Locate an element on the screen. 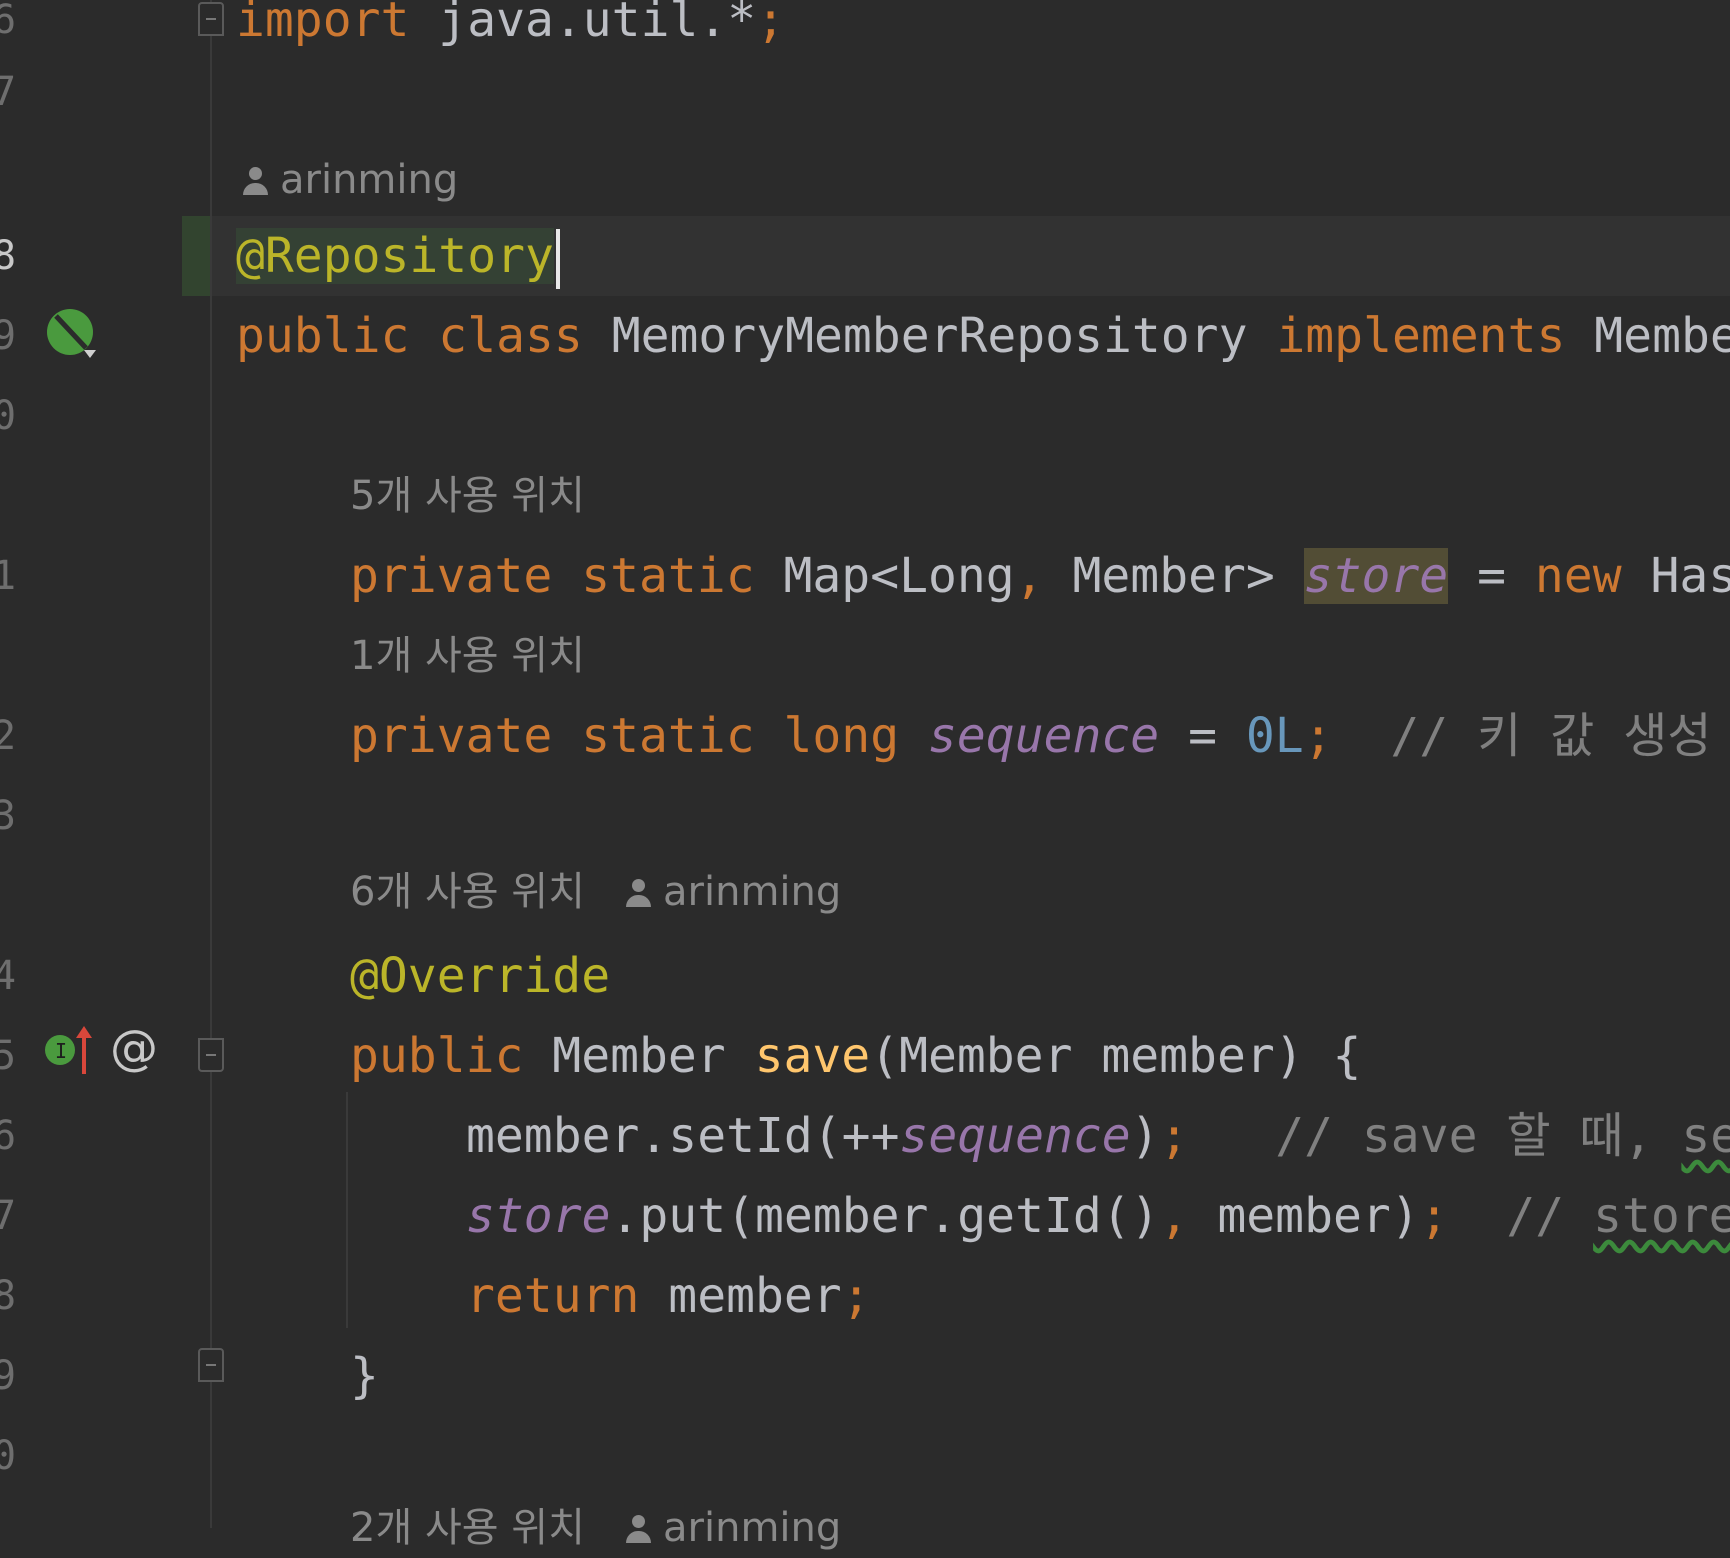 This screenshot has width=1730, height=1558. gutter-separator is located at coordinates (211, 764).